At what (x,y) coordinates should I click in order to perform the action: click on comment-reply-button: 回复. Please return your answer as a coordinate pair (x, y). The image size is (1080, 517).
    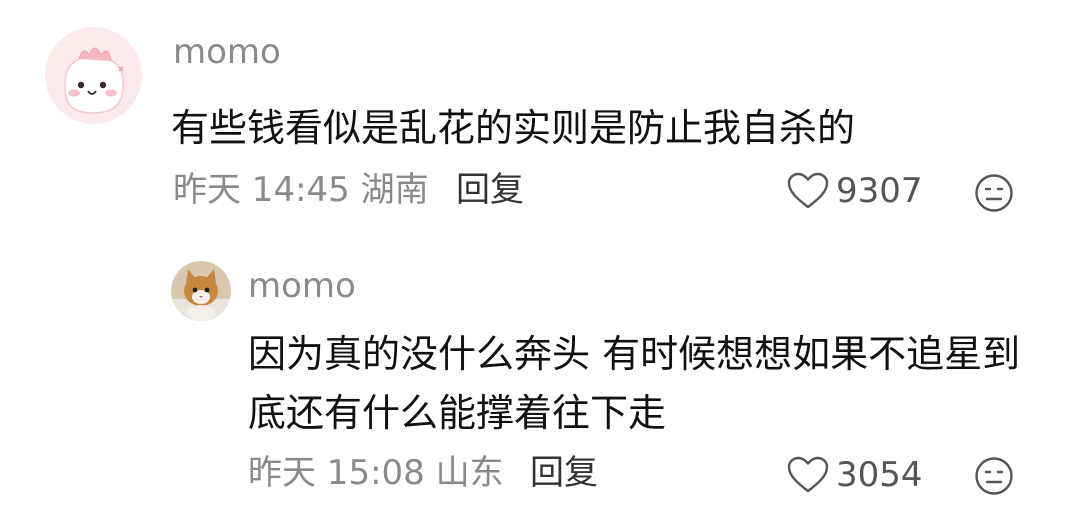
    Looking at the image, I should click on (490, 190).